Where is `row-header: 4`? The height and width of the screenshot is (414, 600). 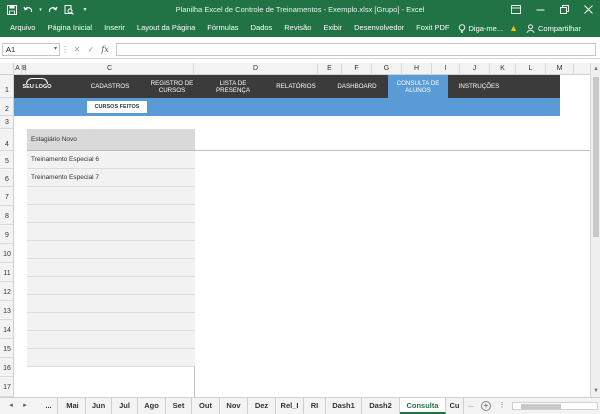 row-header: 4 is located at coordinates (7, 140).